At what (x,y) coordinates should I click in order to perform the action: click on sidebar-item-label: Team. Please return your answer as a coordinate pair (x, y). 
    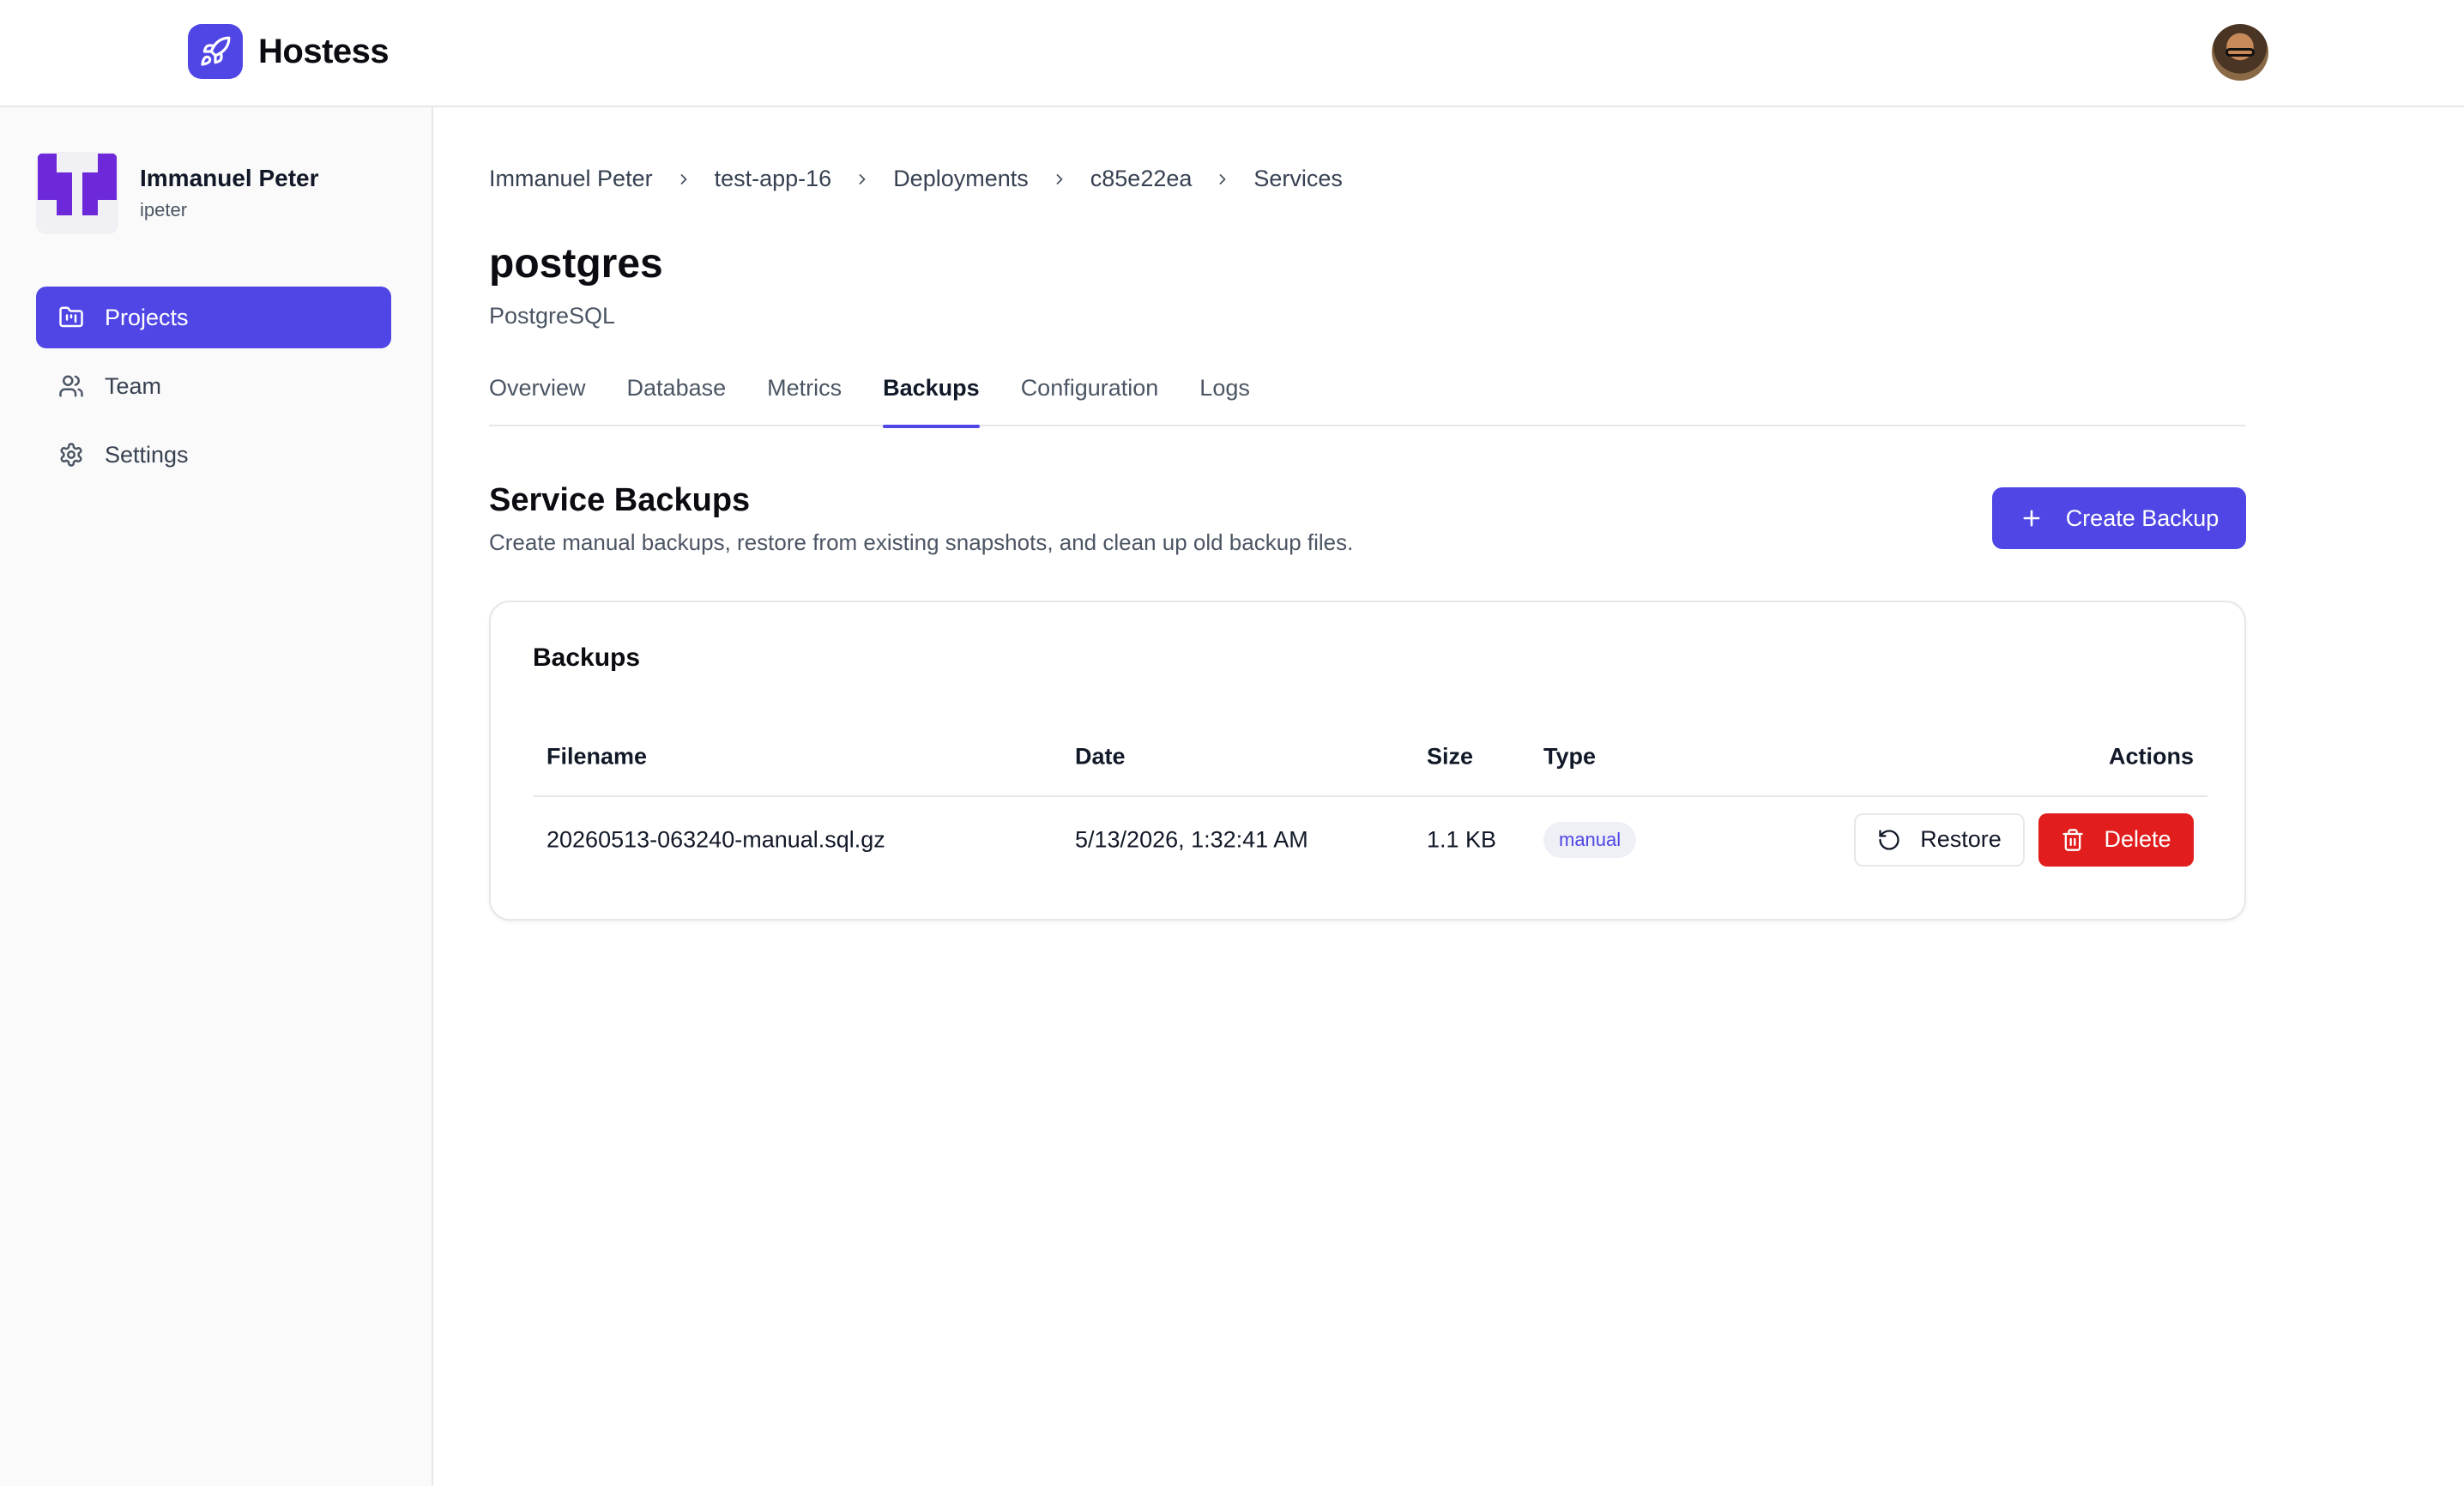
    Looking at the image, I should click on (133, 385).